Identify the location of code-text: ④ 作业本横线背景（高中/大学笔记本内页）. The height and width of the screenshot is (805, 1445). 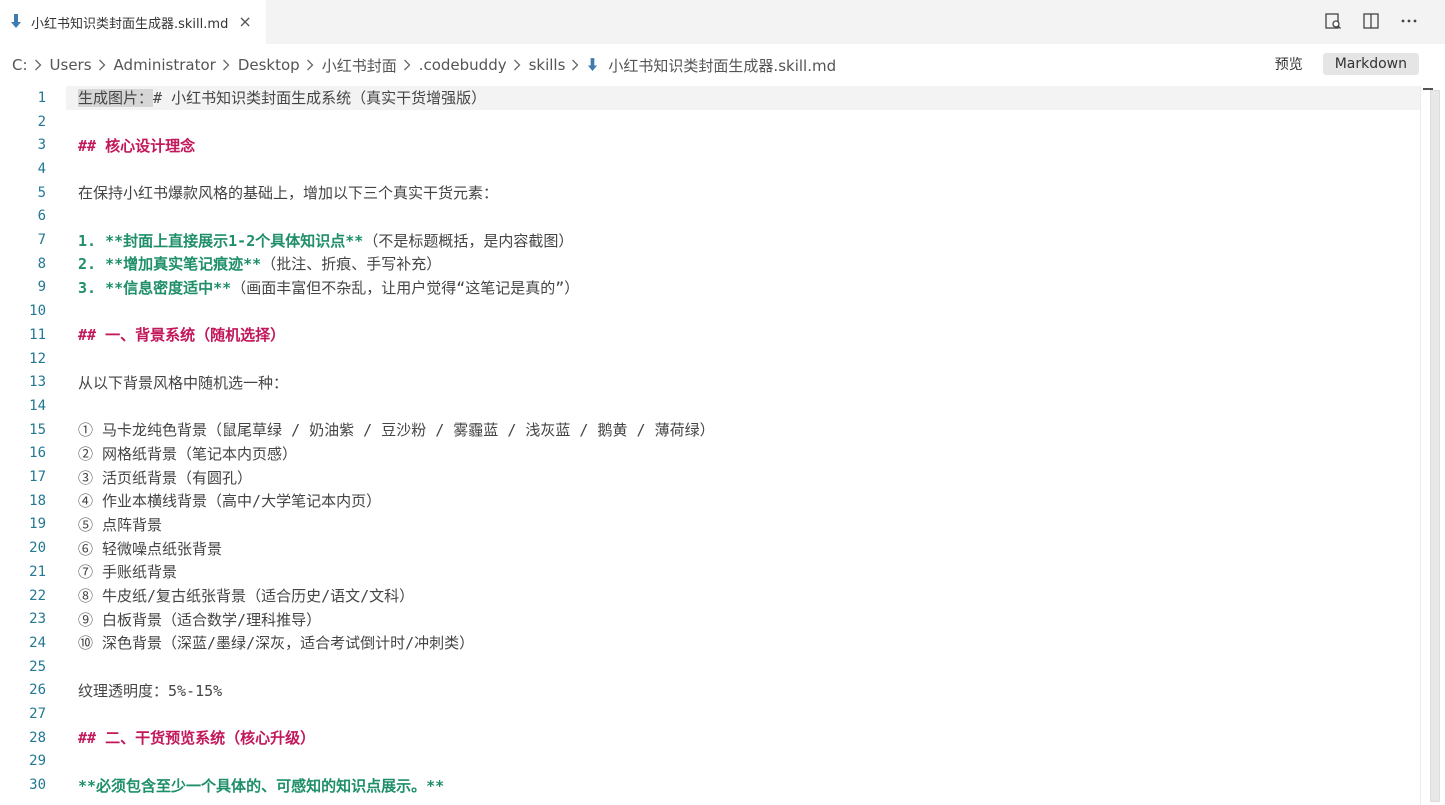
(230, 501).